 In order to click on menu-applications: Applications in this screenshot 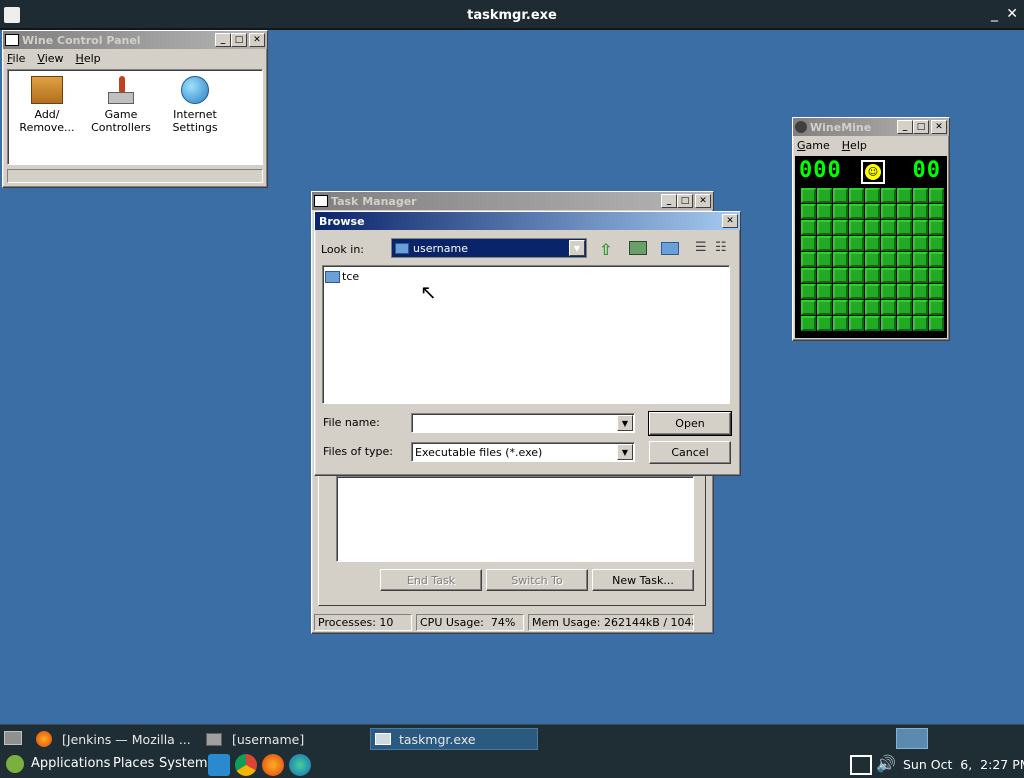, I will do `click(70, 763)`.